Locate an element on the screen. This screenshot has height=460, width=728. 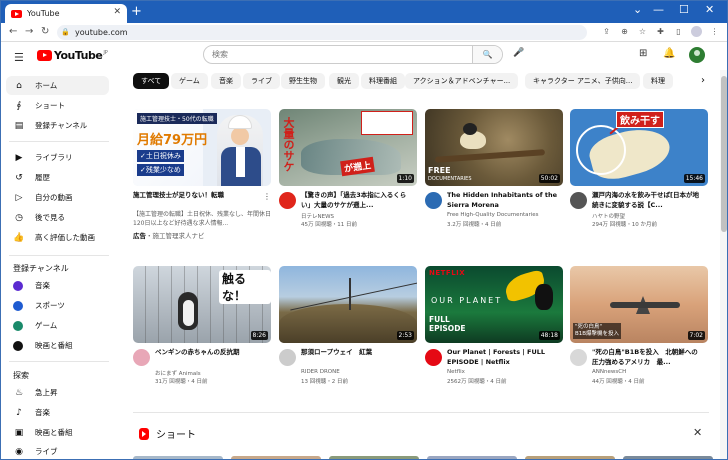
url-field: 🔒 youtube.com is located at coordinates (322, 32).